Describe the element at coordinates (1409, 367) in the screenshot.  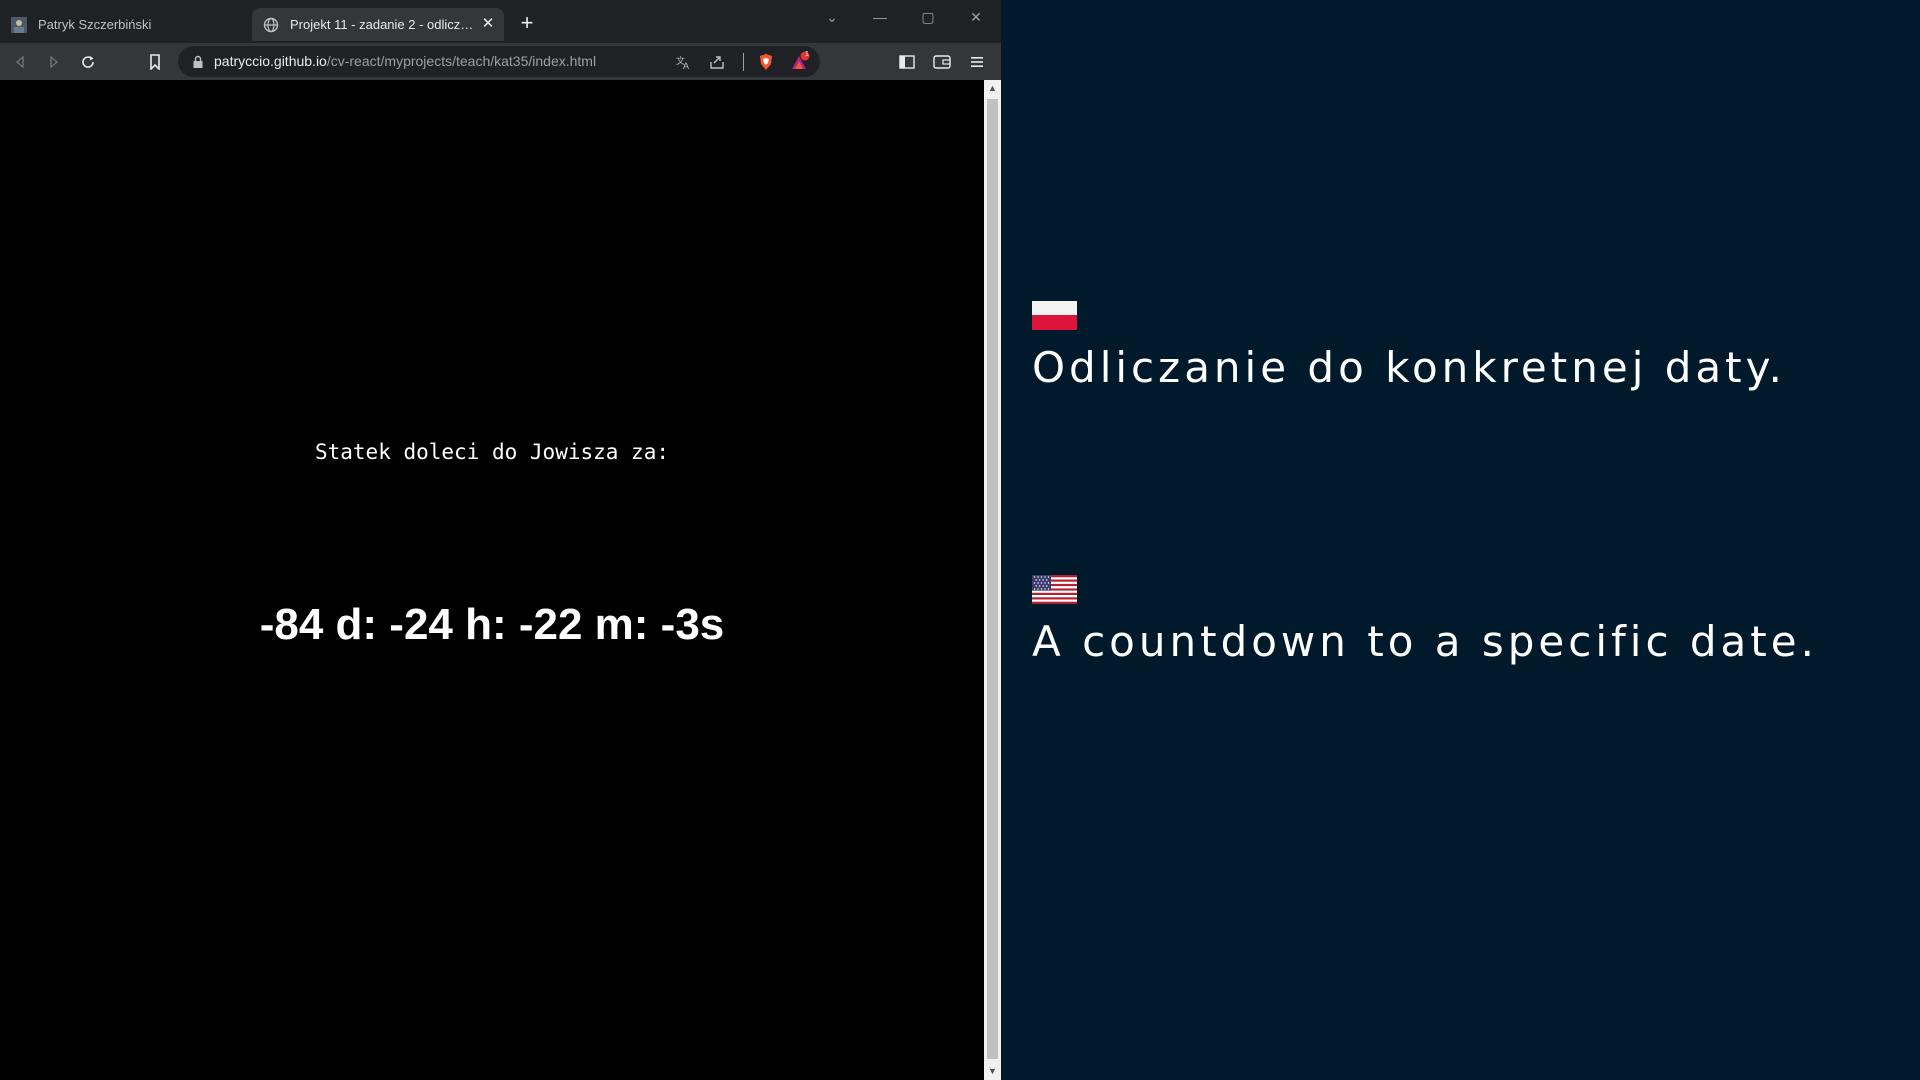
I see `caption-polish: Odliczanie do konkretnej daty.` at that location.